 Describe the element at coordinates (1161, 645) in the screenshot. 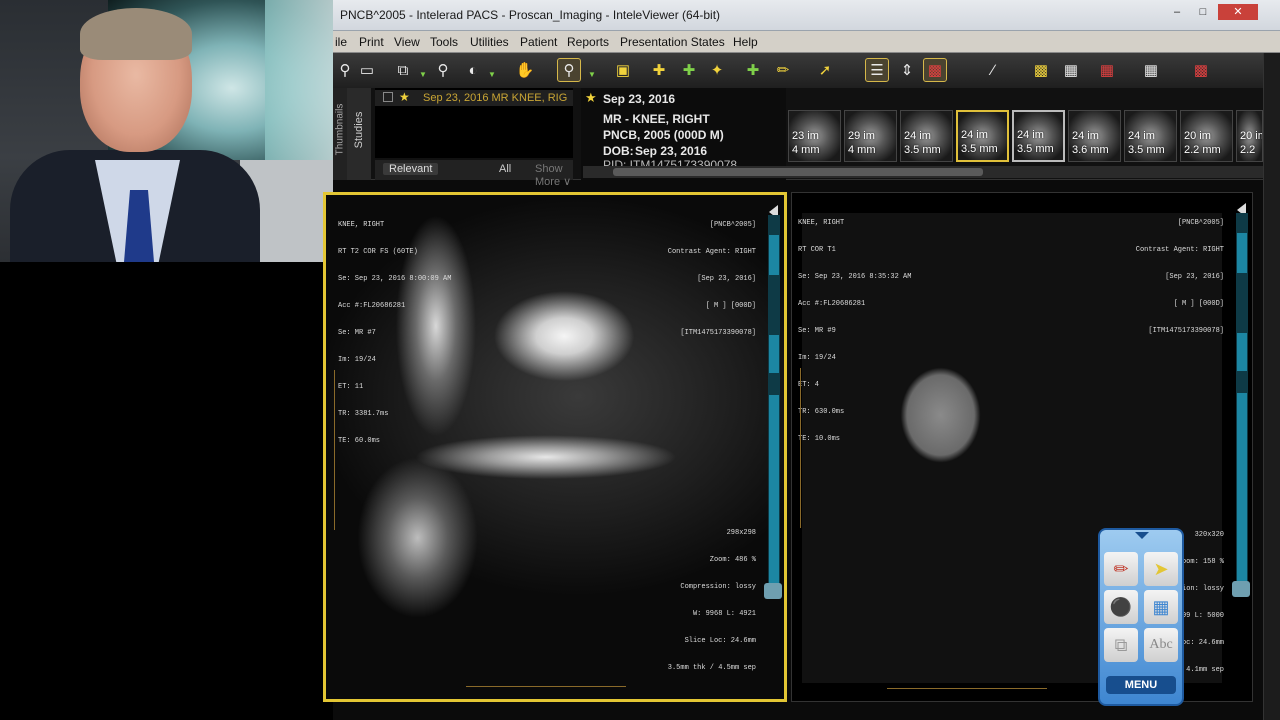

I see `text-annotation-icon: Abc` at that location.